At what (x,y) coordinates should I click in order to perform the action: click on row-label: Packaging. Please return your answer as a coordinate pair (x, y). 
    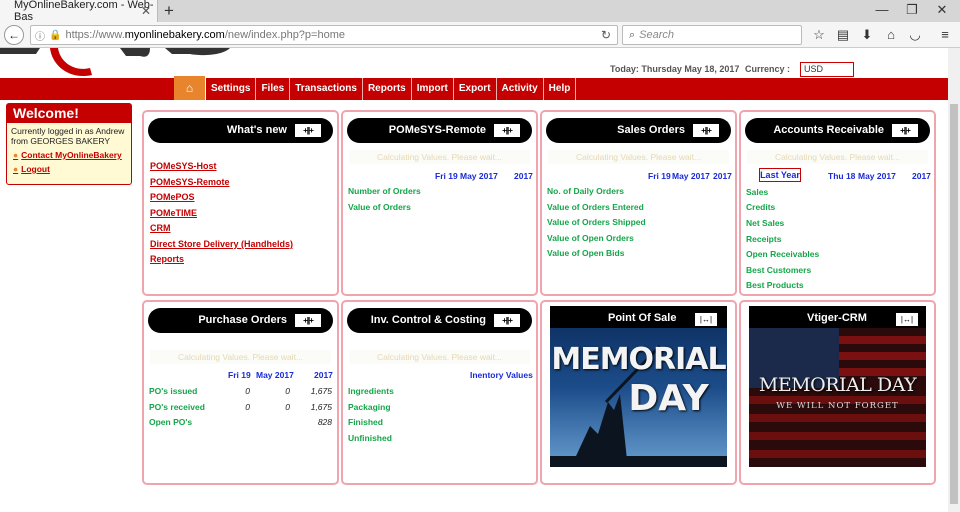
    Looking at the image, I should click on (369, 407).